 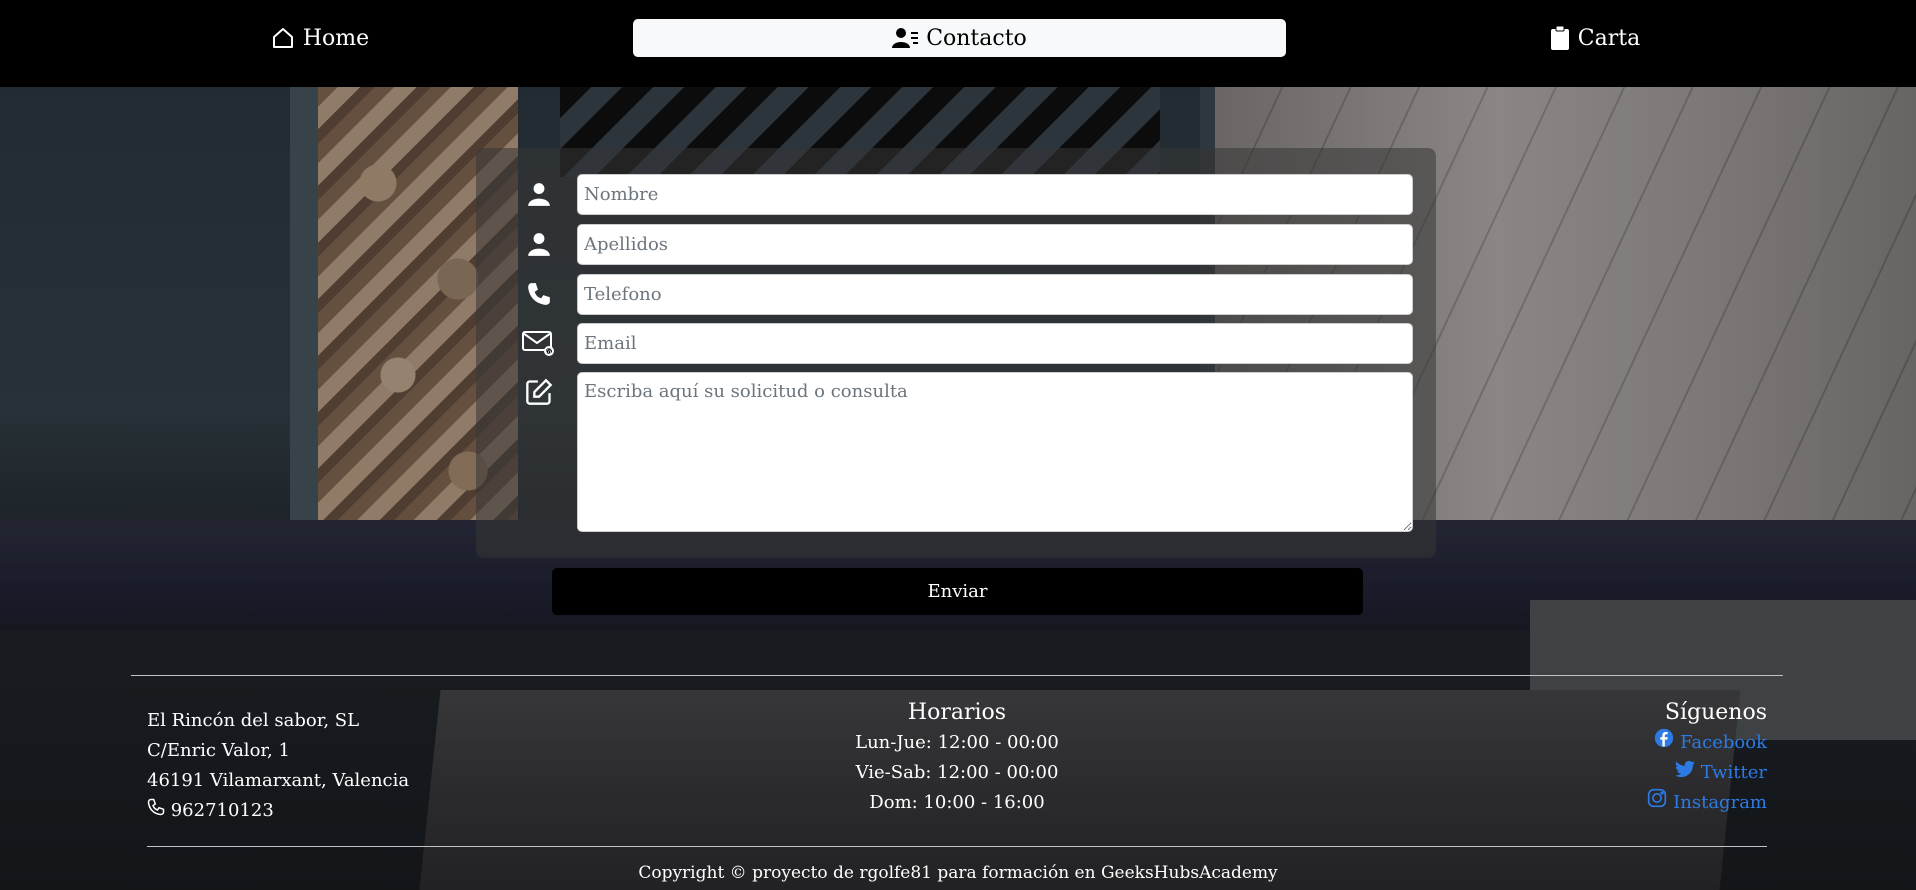 What do you see at coordinates (156, 811) in the screenshot?
I see `phone-outline-icon` at bounding box center [156, 811].